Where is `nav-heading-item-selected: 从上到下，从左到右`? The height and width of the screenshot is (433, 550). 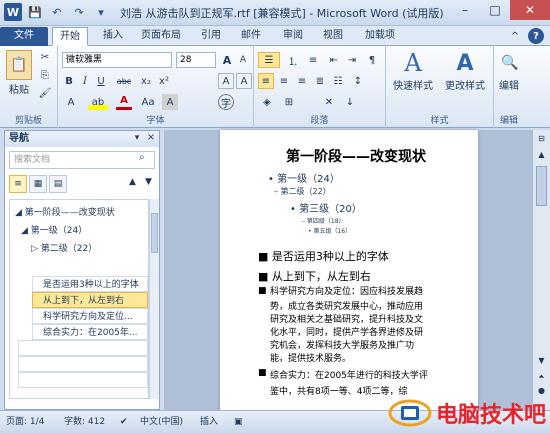 nav-heading-item-selected: 从上到下，从左到右 is located at coordinates (90, 300).